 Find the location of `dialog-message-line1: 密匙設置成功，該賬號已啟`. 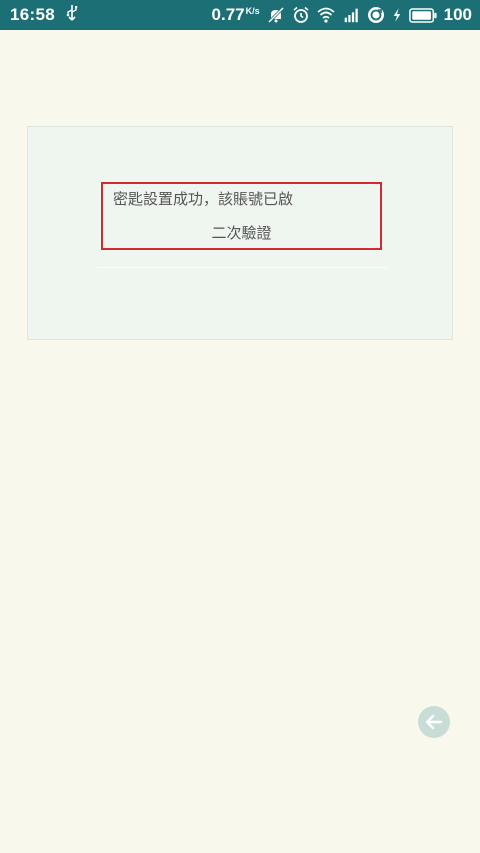

dialog-message-line1: 密匙設置成功，該賬號已啟 is located at coordinates (203, 199).